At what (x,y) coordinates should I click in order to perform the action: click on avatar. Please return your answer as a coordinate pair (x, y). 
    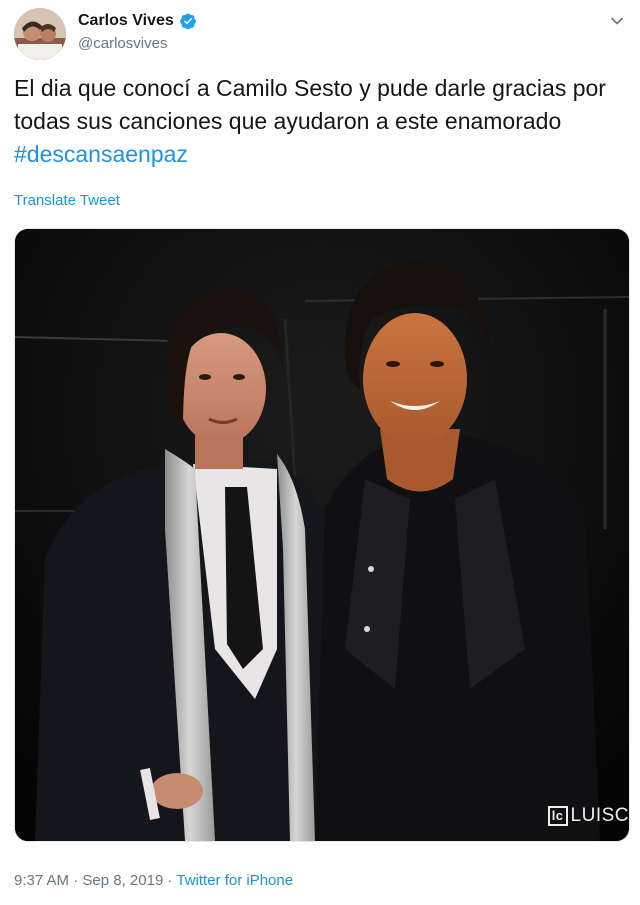
    Looking at the image, I should click on (40, 34).